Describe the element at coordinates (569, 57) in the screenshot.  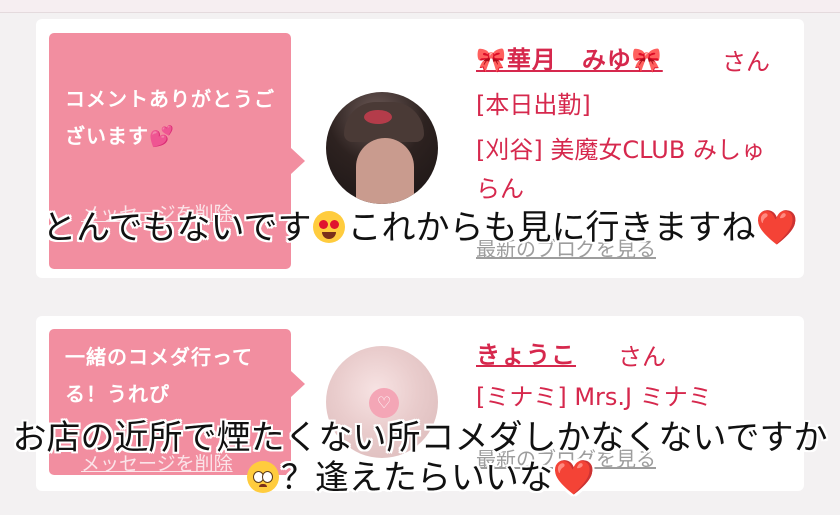
I see `girl-name-link: 🎀華月 みゆ🎀` at that location.